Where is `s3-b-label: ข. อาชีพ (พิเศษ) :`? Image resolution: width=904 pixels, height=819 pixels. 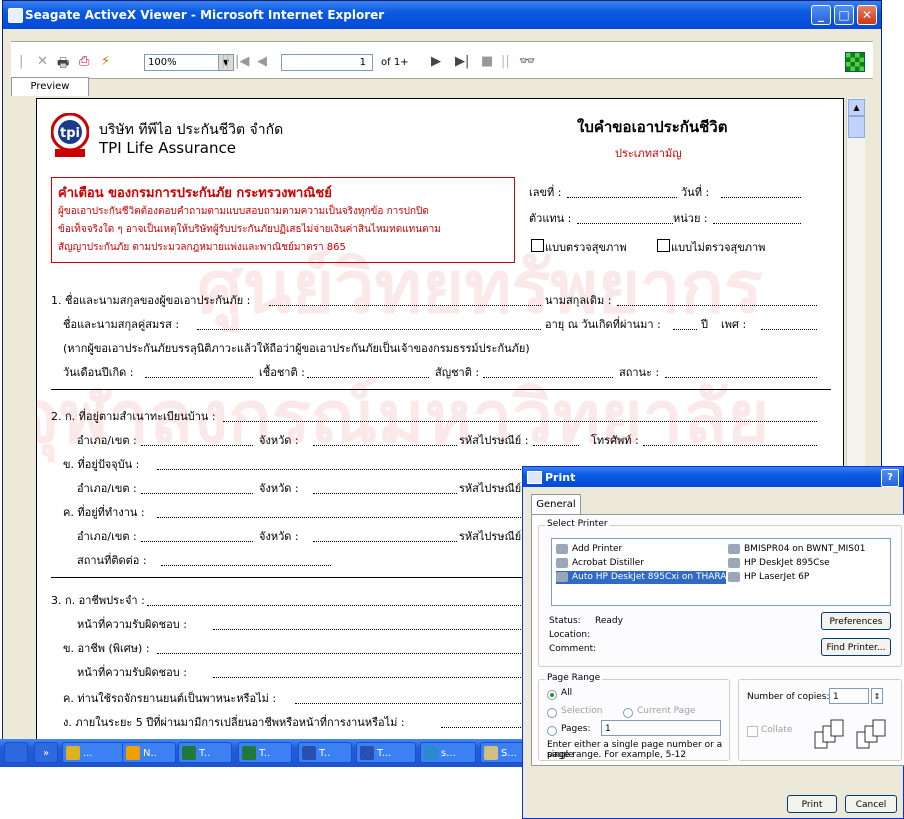 s3-b-label: ข. อาชีพ (พิเศษ) : is located at coordinates (106, 648).